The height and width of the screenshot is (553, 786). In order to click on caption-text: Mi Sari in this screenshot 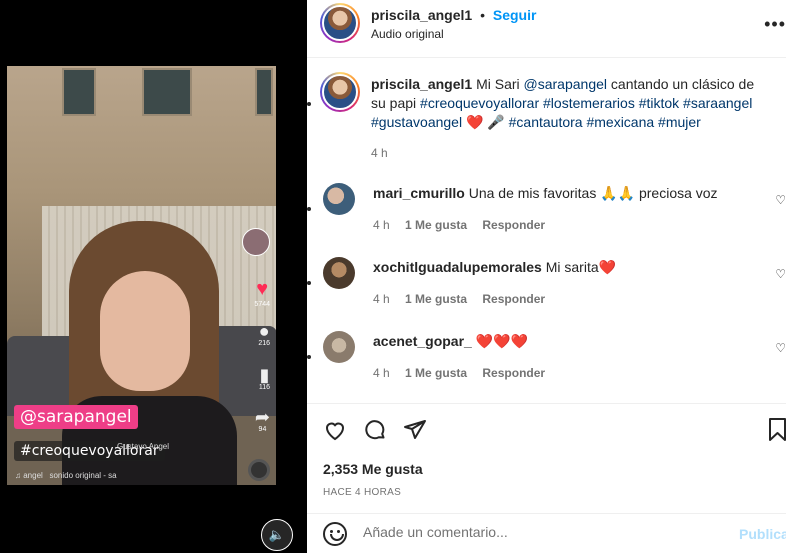, I will do `click(498, 84)`.